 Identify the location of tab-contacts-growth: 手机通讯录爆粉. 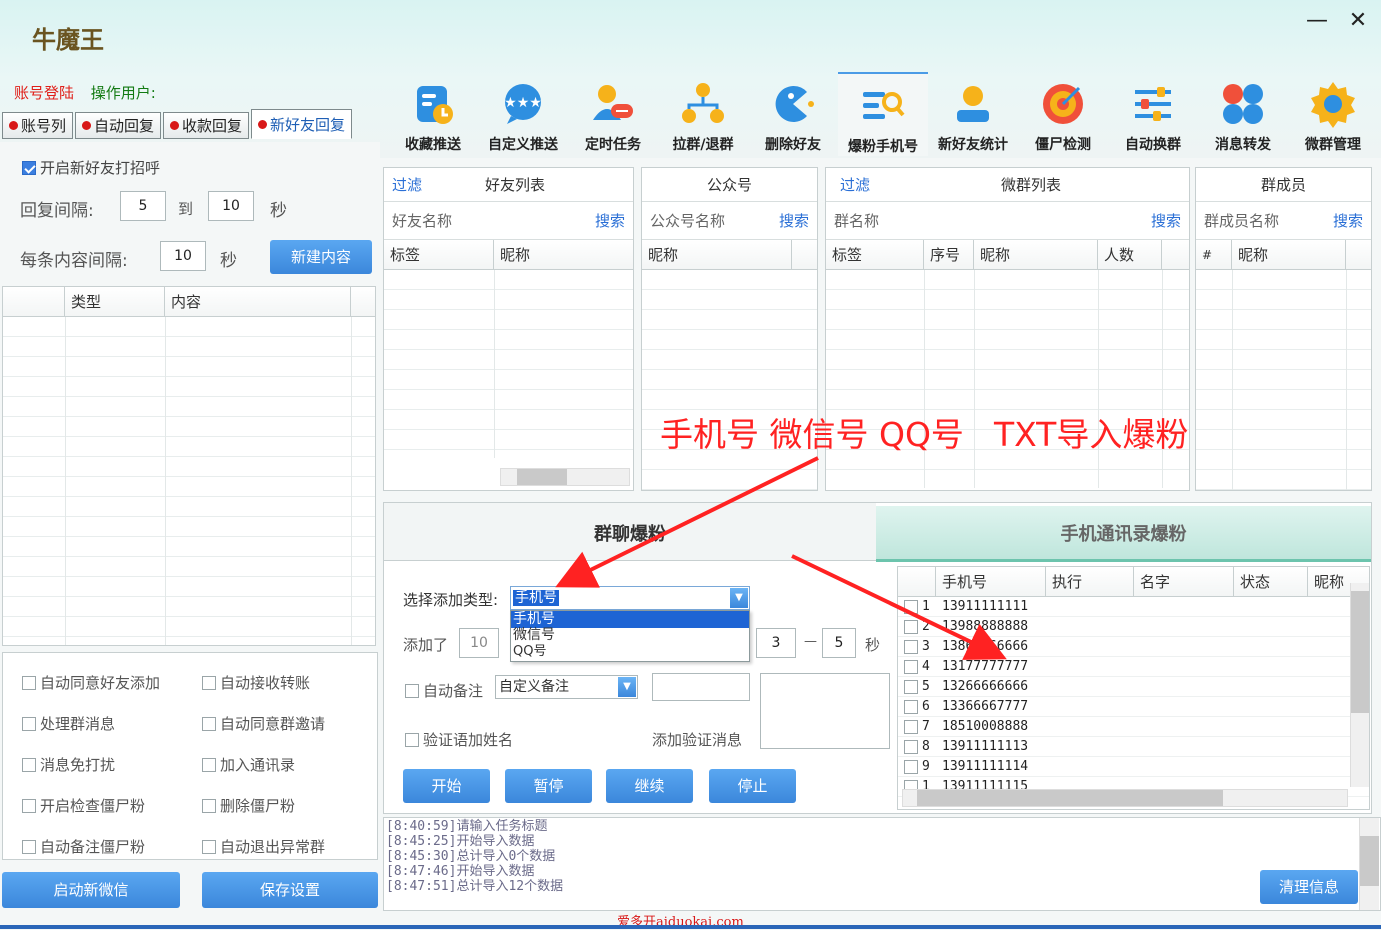
(1123, 534).